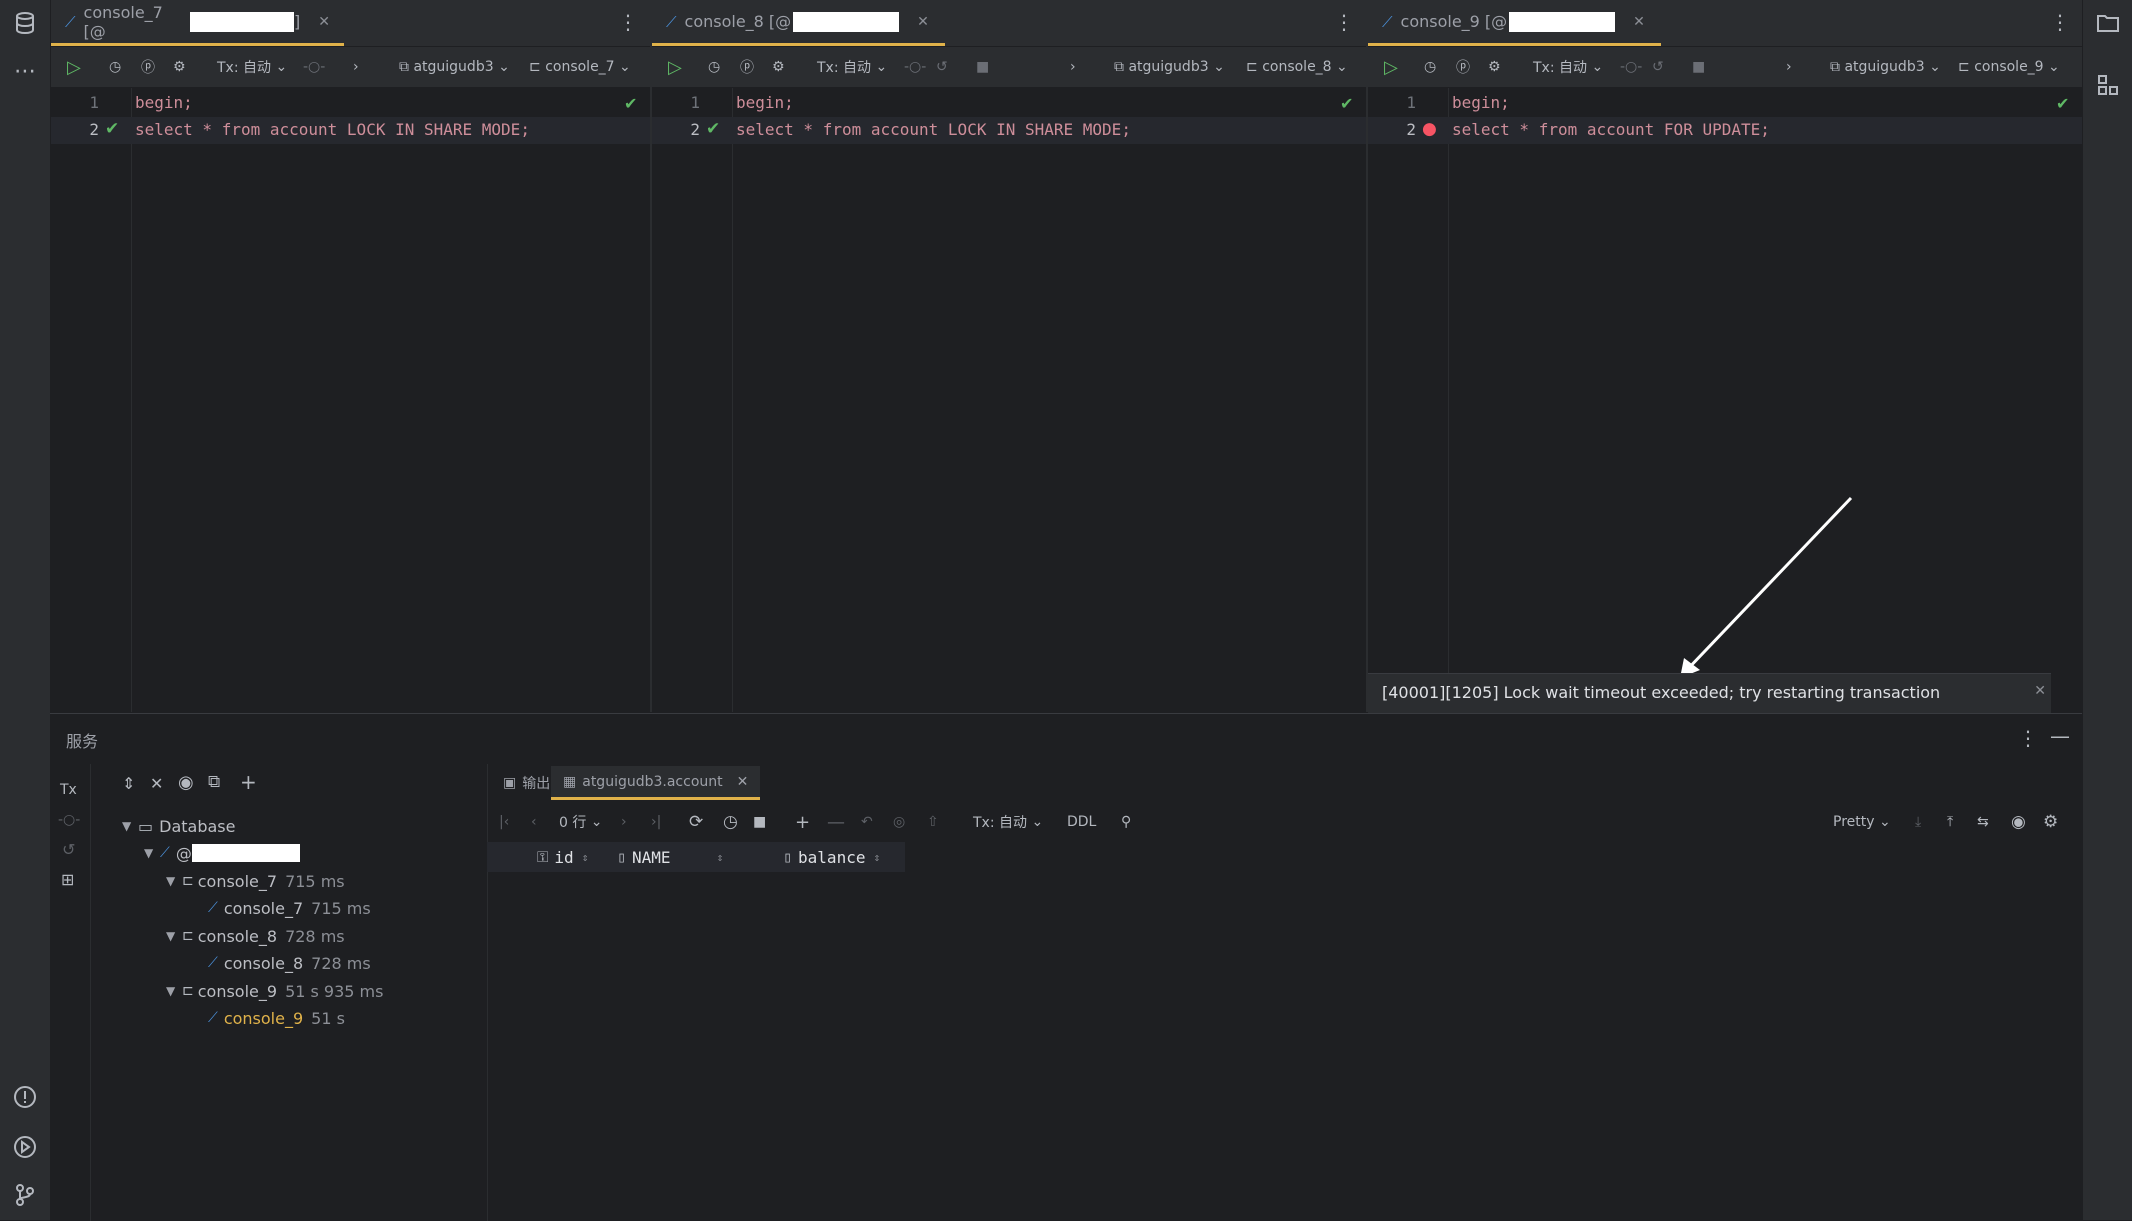 The width and height of the screenshot is (2132, 1221). Describe the element at coordinates (255, 881) in the screenshot. I see `tree-node-session: ▼ ⊏ console_7 715 ms` at that location.